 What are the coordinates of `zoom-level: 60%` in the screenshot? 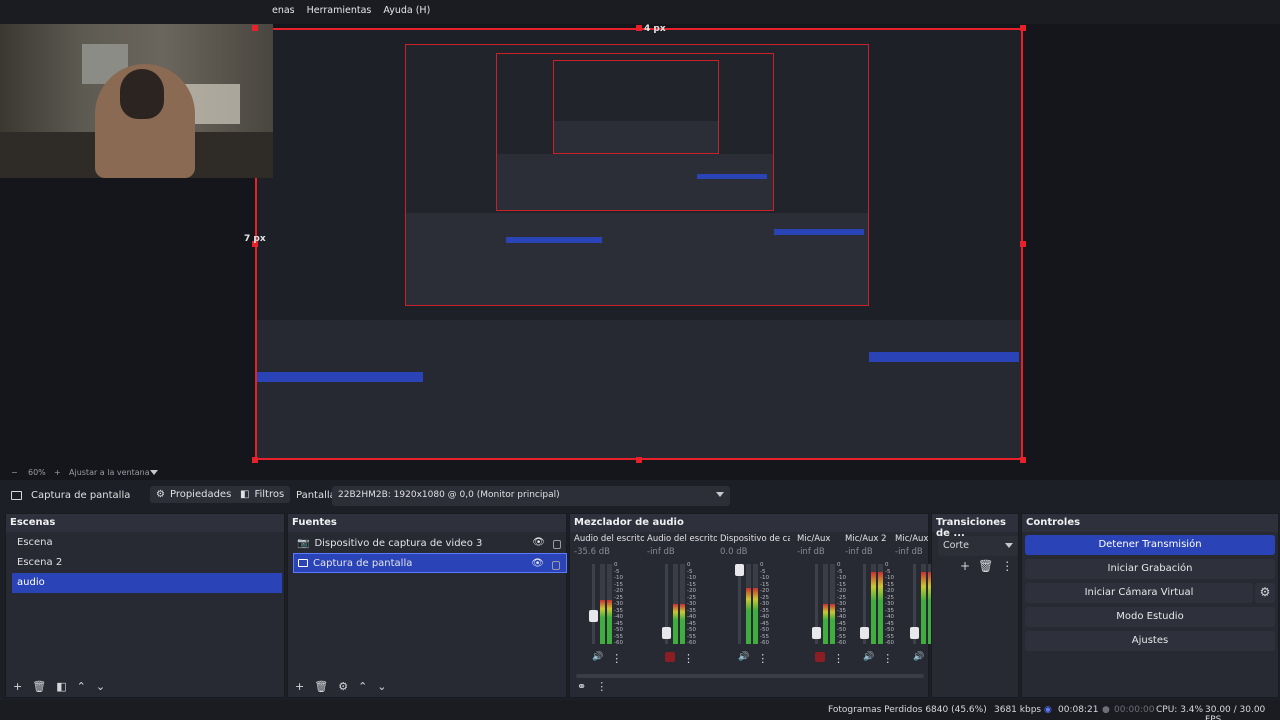 It's located at (37, 472).